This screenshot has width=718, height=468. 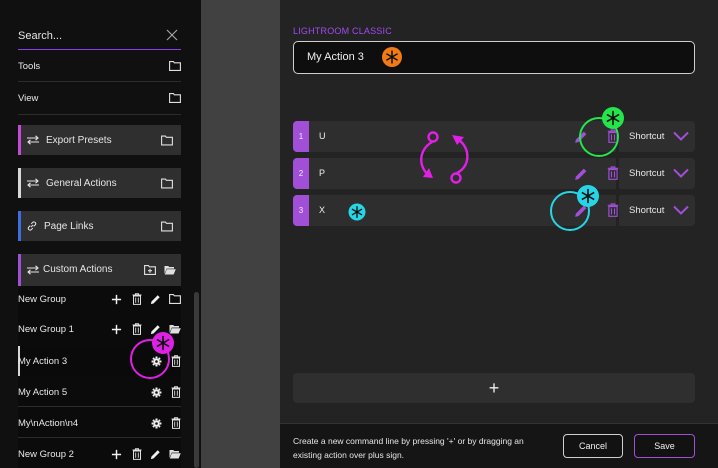 What do you see at coordinates (152, 355) in the screenshot?
I see `magenta-highlight-circle` at bounding box center [152, 355].